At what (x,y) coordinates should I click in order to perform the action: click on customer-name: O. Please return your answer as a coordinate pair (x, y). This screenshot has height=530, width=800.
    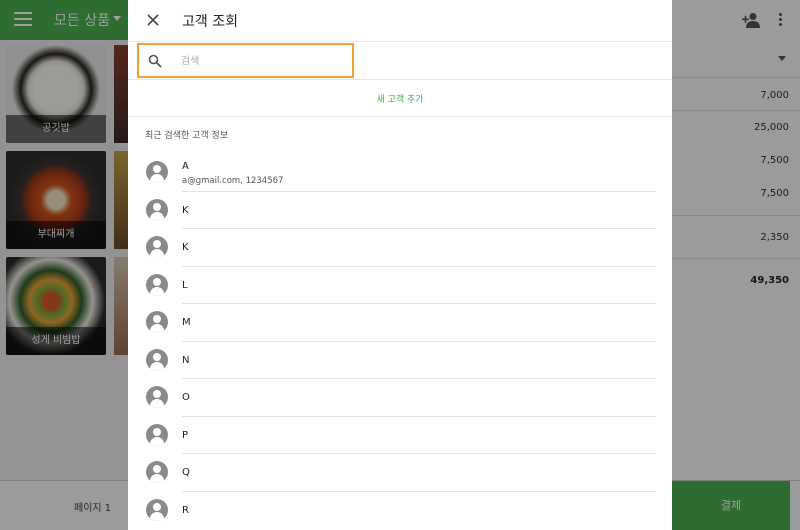
    Looking at the image, I should click on (186, 397).